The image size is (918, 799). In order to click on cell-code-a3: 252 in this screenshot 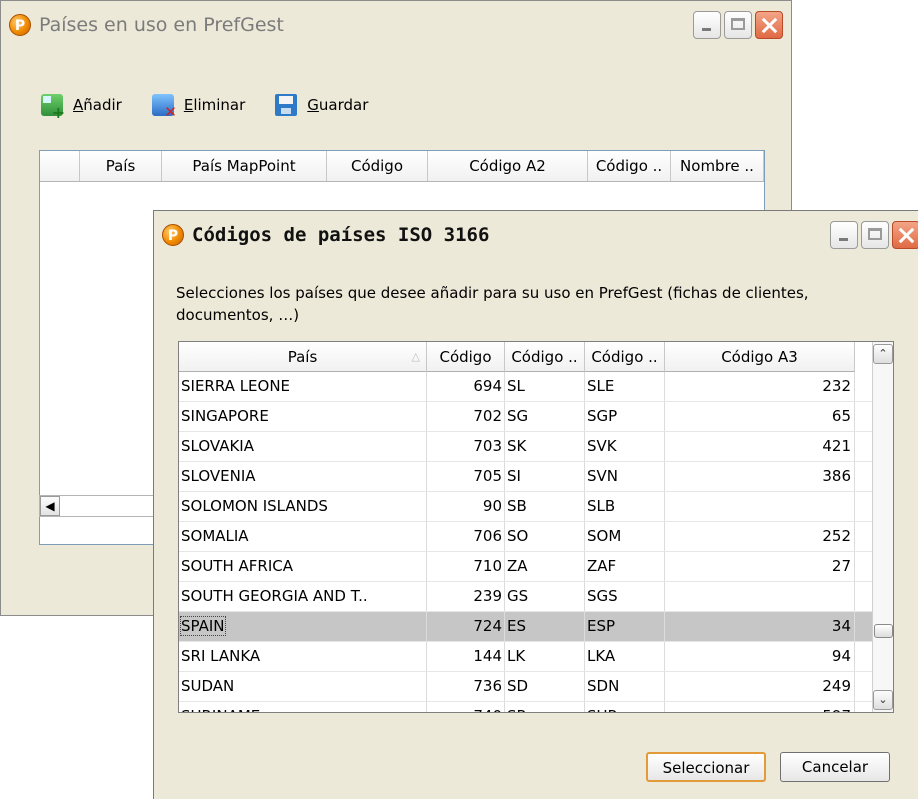, I will do `click(760, 536)`.